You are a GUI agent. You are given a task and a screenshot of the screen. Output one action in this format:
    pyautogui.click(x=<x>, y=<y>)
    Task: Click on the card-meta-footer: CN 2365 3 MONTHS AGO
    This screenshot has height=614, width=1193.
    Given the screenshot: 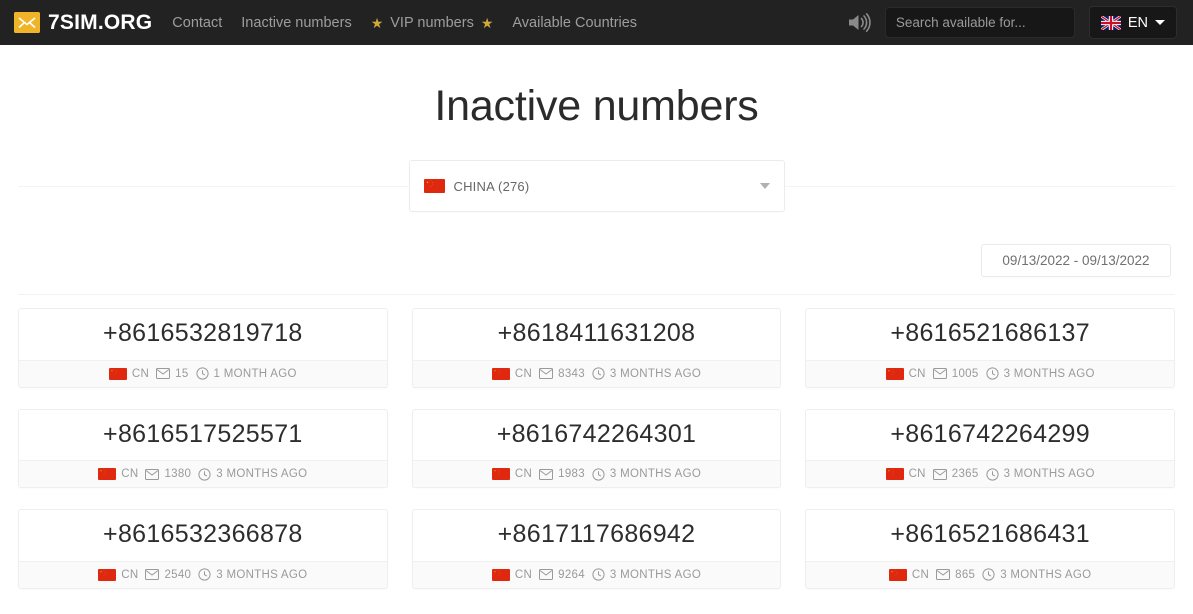 What is the action you would take?
    pyautogui.click(x=990, y=474)
    